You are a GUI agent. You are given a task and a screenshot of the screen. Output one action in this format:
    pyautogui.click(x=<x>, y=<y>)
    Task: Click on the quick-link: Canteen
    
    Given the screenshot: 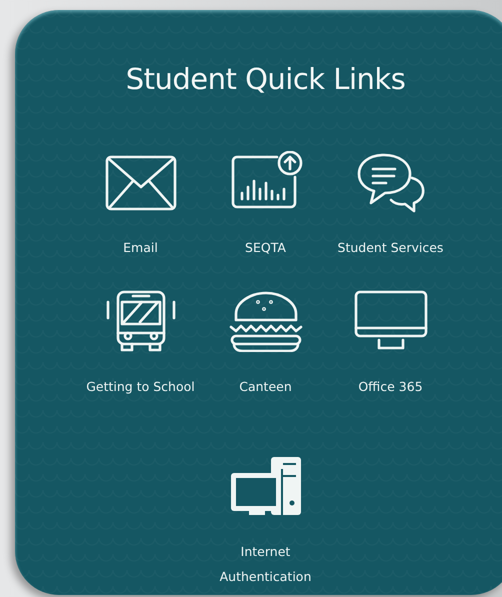 What is the action you would take?
    pyautogui.click(x=265, y=386)
    